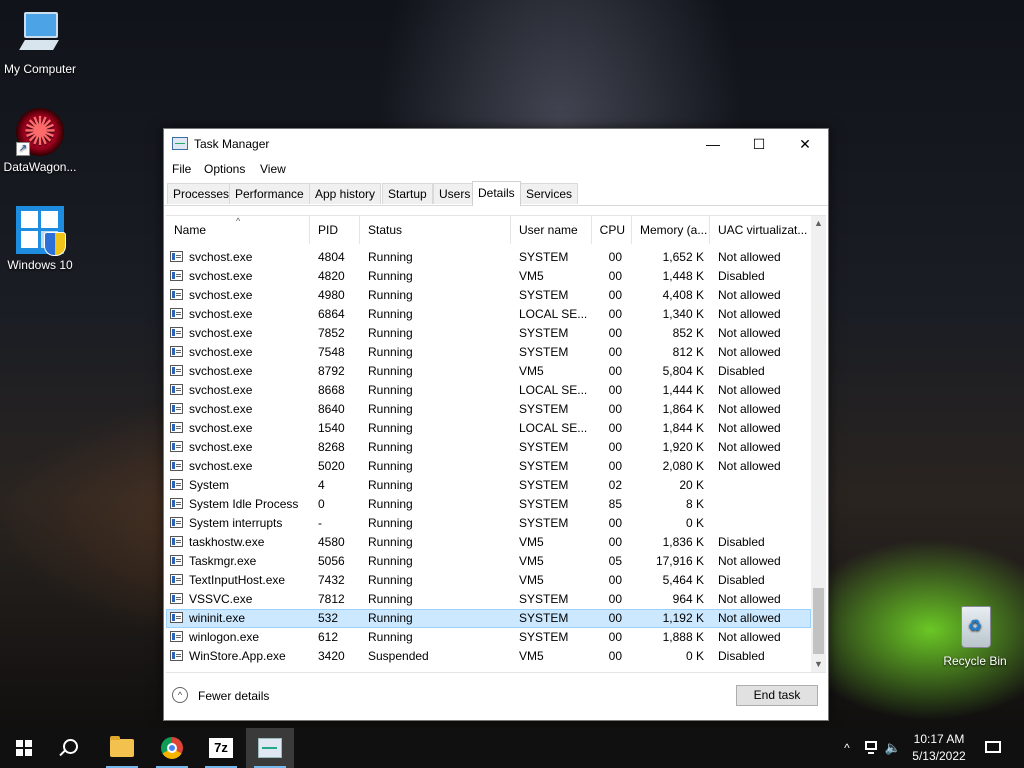  What do you see at coordinates (455, 193) in the screenshot?
I see `tab-users: Users` at bounding box center [455, 193].